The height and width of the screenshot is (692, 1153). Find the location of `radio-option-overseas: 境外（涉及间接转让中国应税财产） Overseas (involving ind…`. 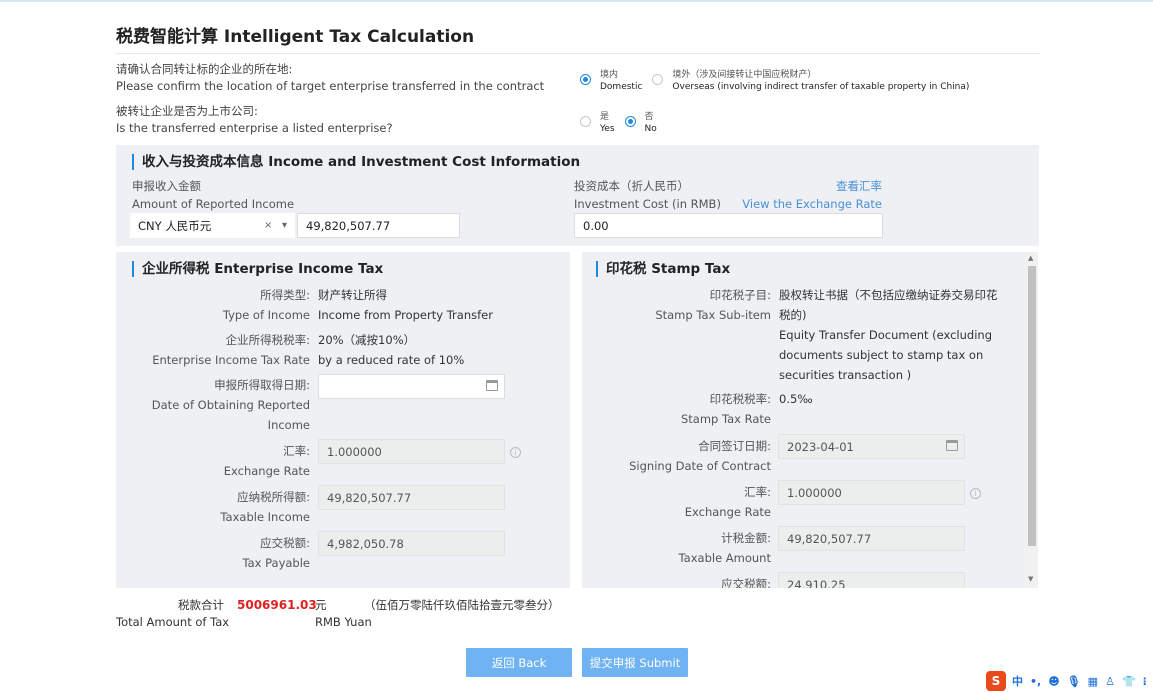

radio-option-overseas: 境外（涉及间接转让中国应税财产） Overseas (involving ind… is located at coordinates (810, 81).